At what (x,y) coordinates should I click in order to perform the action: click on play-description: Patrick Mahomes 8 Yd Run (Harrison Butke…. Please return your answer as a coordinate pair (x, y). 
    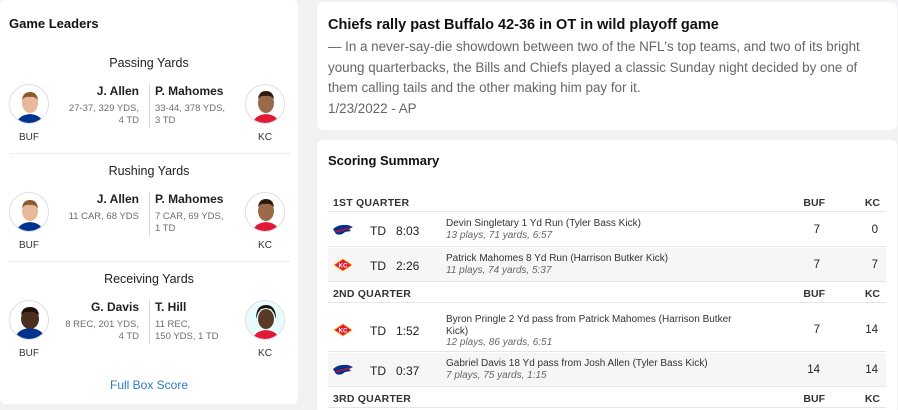
    Looking at the image, I should click on (596, 264).